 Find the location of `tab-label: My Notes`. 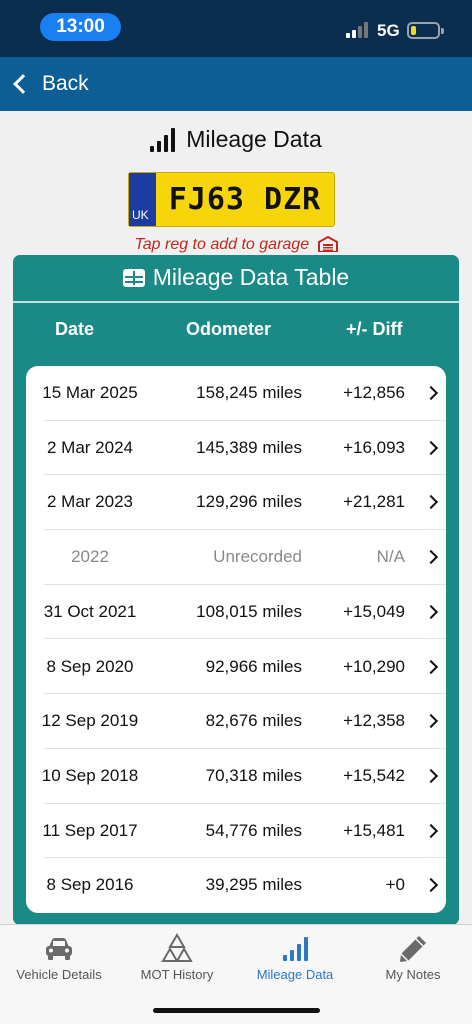

tab-label: My Notes is located at coordinates (413, 974).